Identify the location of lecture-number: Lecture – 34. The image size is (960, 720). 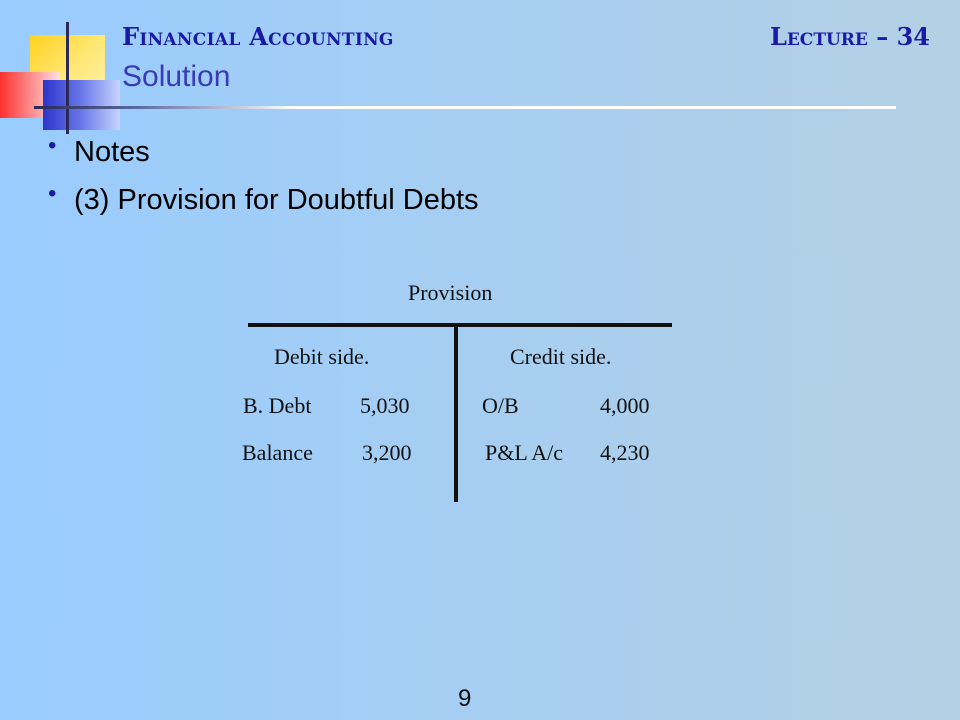
(849, 36).